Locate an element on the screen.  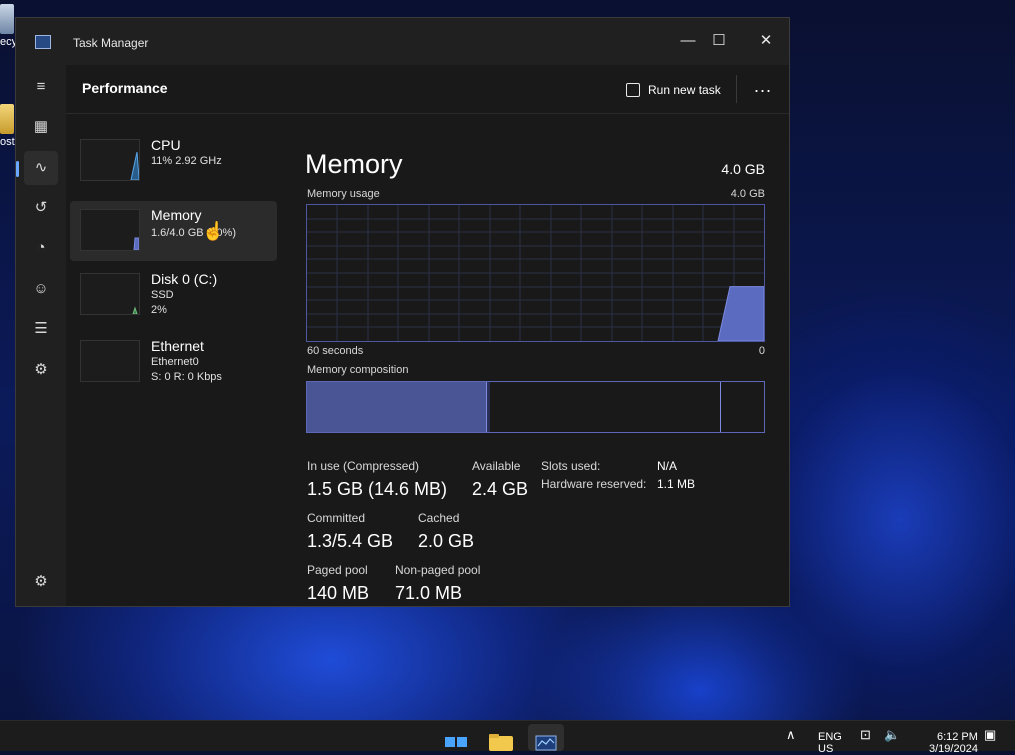
settings-icon: ⚙ is located at coordinates (41, 582).